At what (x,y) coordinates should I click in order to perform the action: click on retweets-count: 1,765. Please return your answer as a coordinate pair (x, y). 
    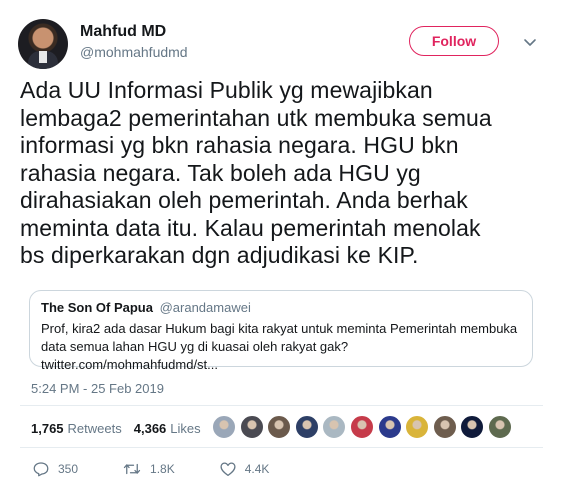
    Looking at the image, I should click on (47, 428).